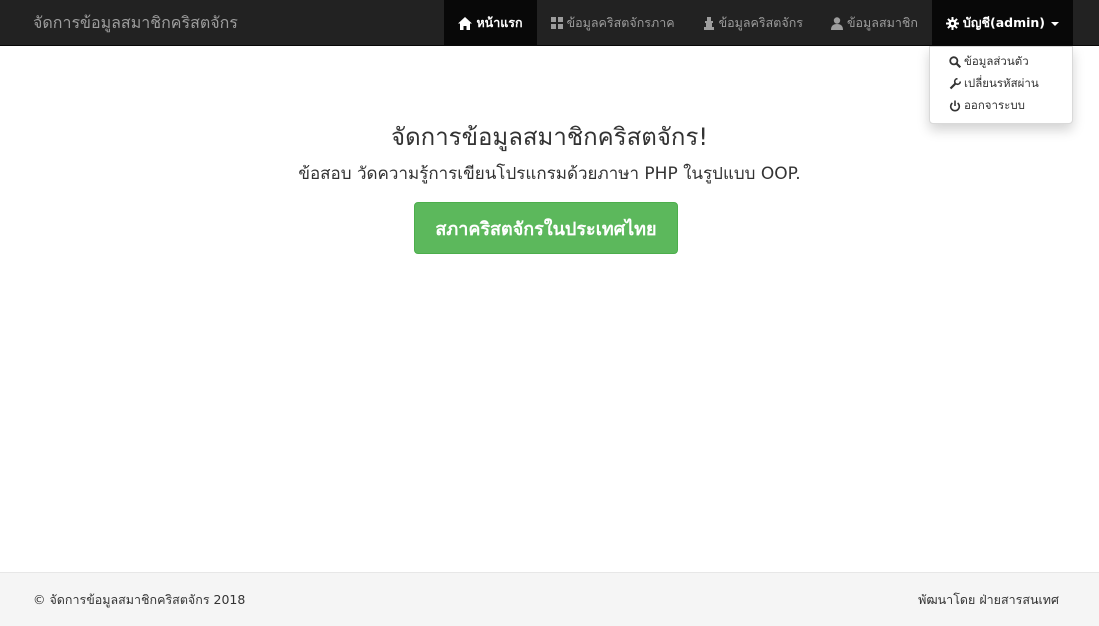  I want to click on menu-item-label: เปลี่ยนรหัสผ่าน, so click(1001, 83).